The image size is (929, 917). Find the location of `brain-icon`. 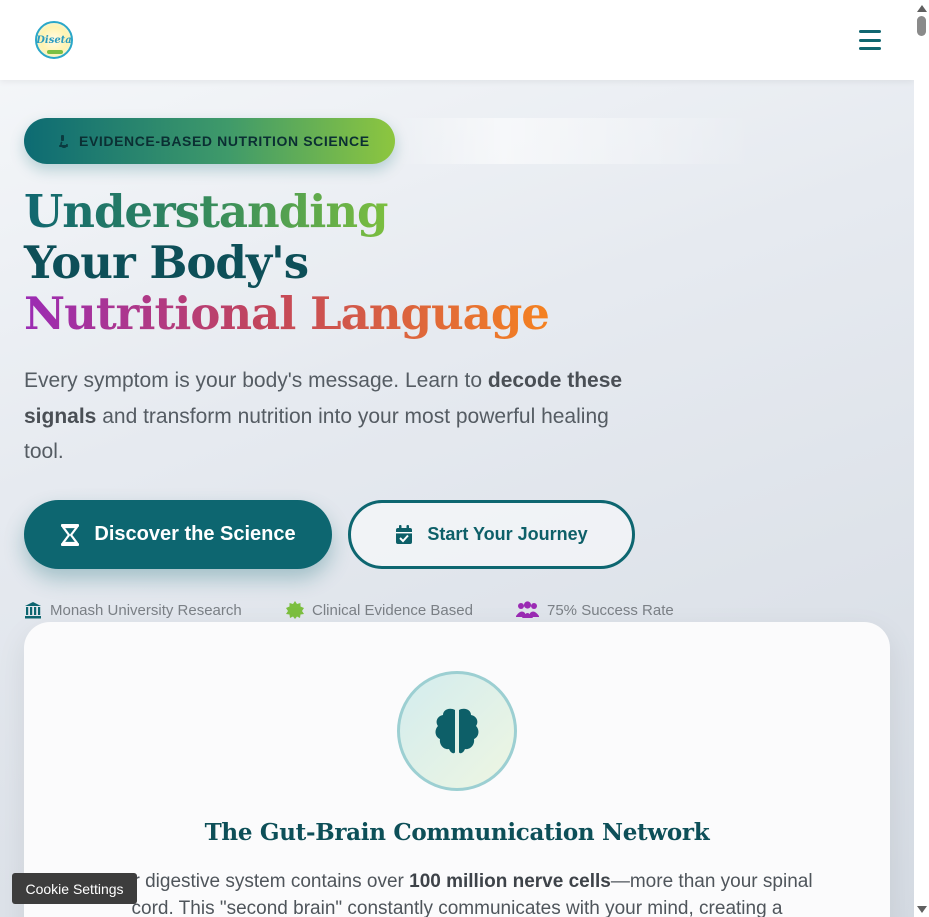

brain-icon is located at coordinates (457, 731).